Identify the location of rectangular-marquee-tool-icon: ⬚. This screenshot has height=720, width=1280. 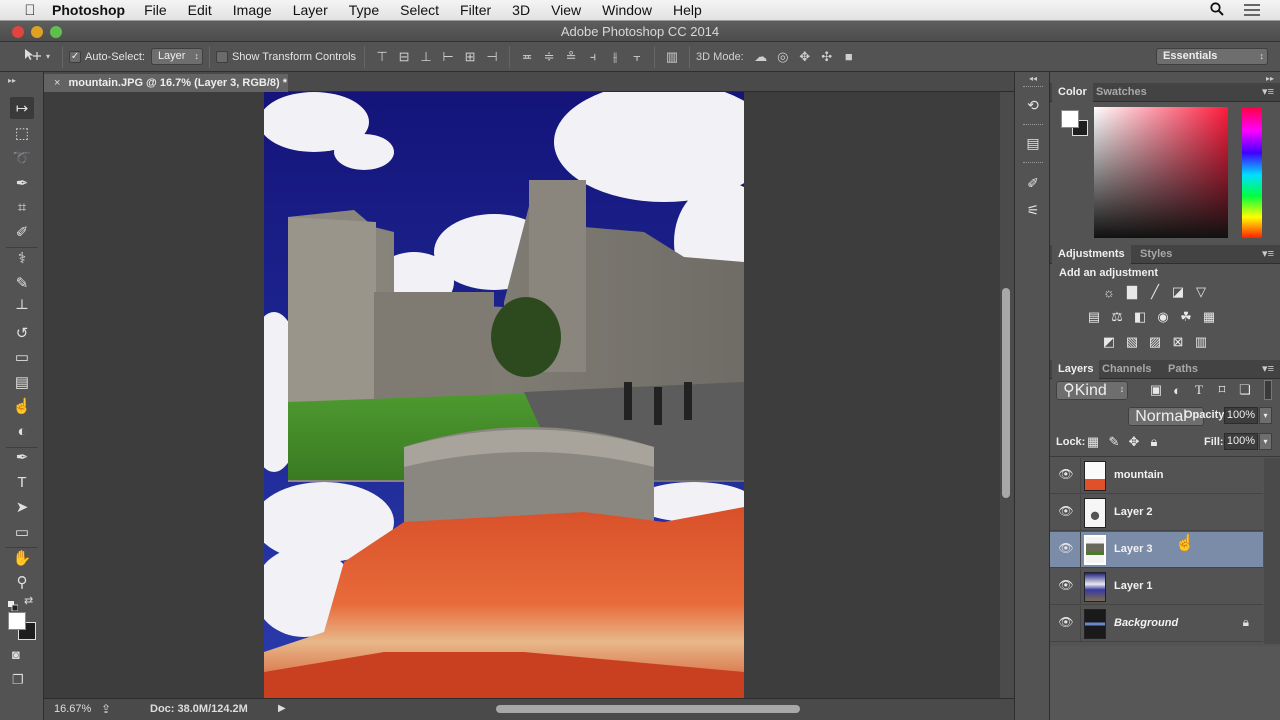
(22, 133).